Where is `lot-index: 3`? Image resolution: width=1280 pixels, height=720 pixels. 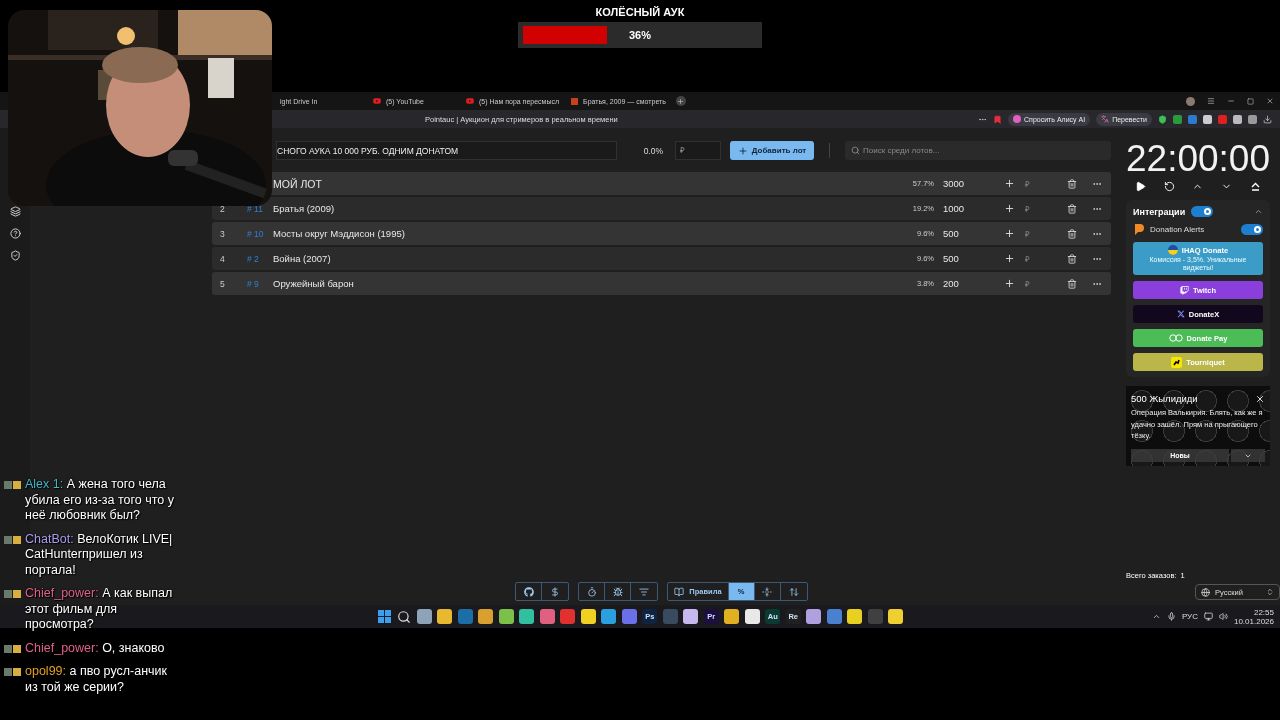 lot-index: 3 is located at coordinates (222, 234).